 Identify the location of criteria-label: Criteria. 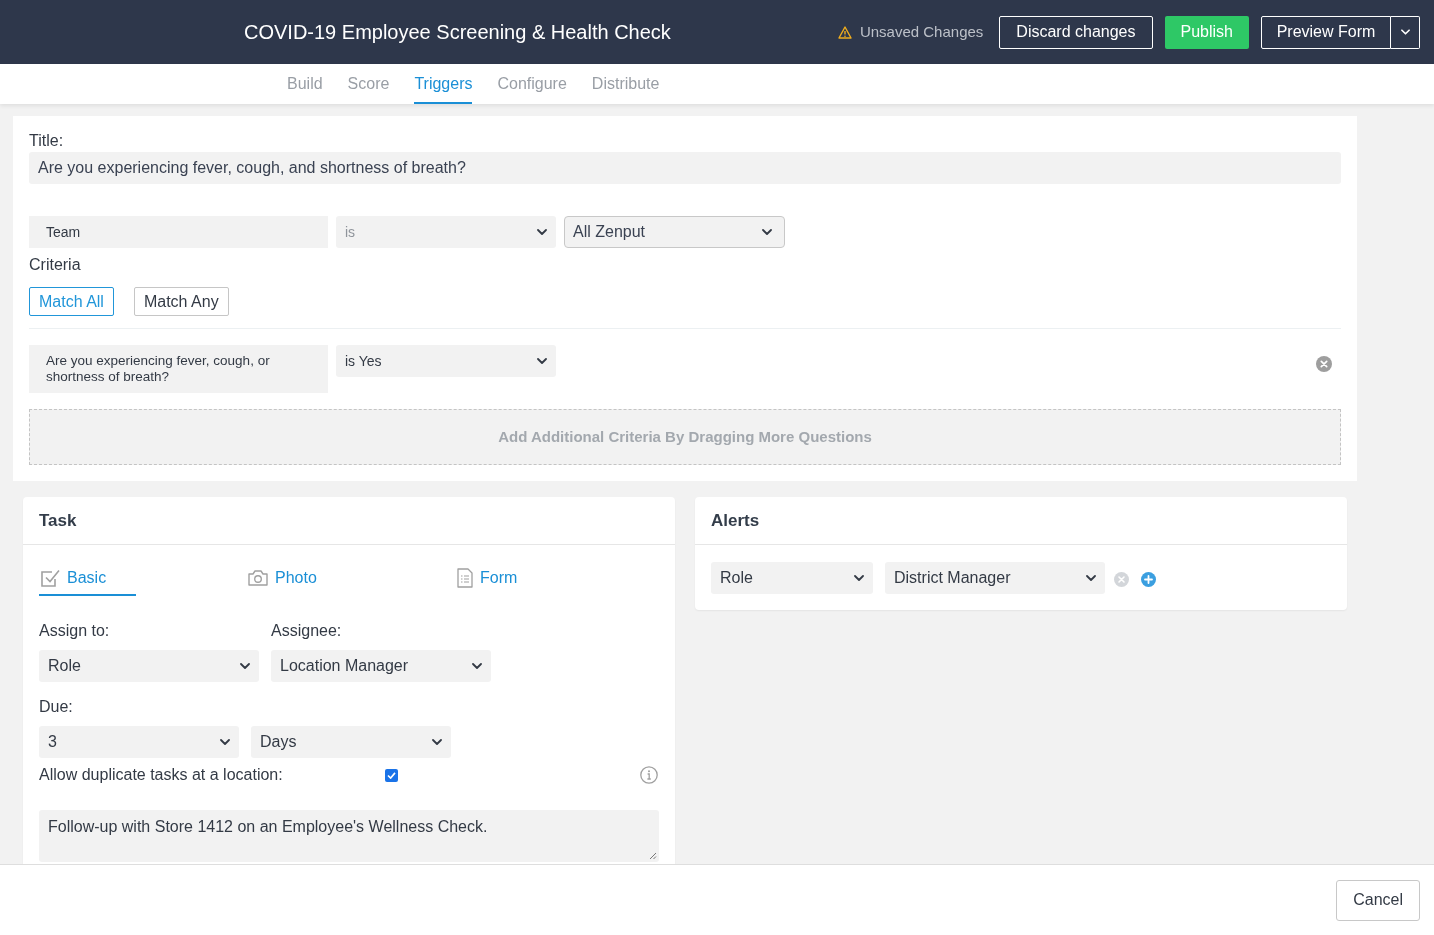
(55, 265).